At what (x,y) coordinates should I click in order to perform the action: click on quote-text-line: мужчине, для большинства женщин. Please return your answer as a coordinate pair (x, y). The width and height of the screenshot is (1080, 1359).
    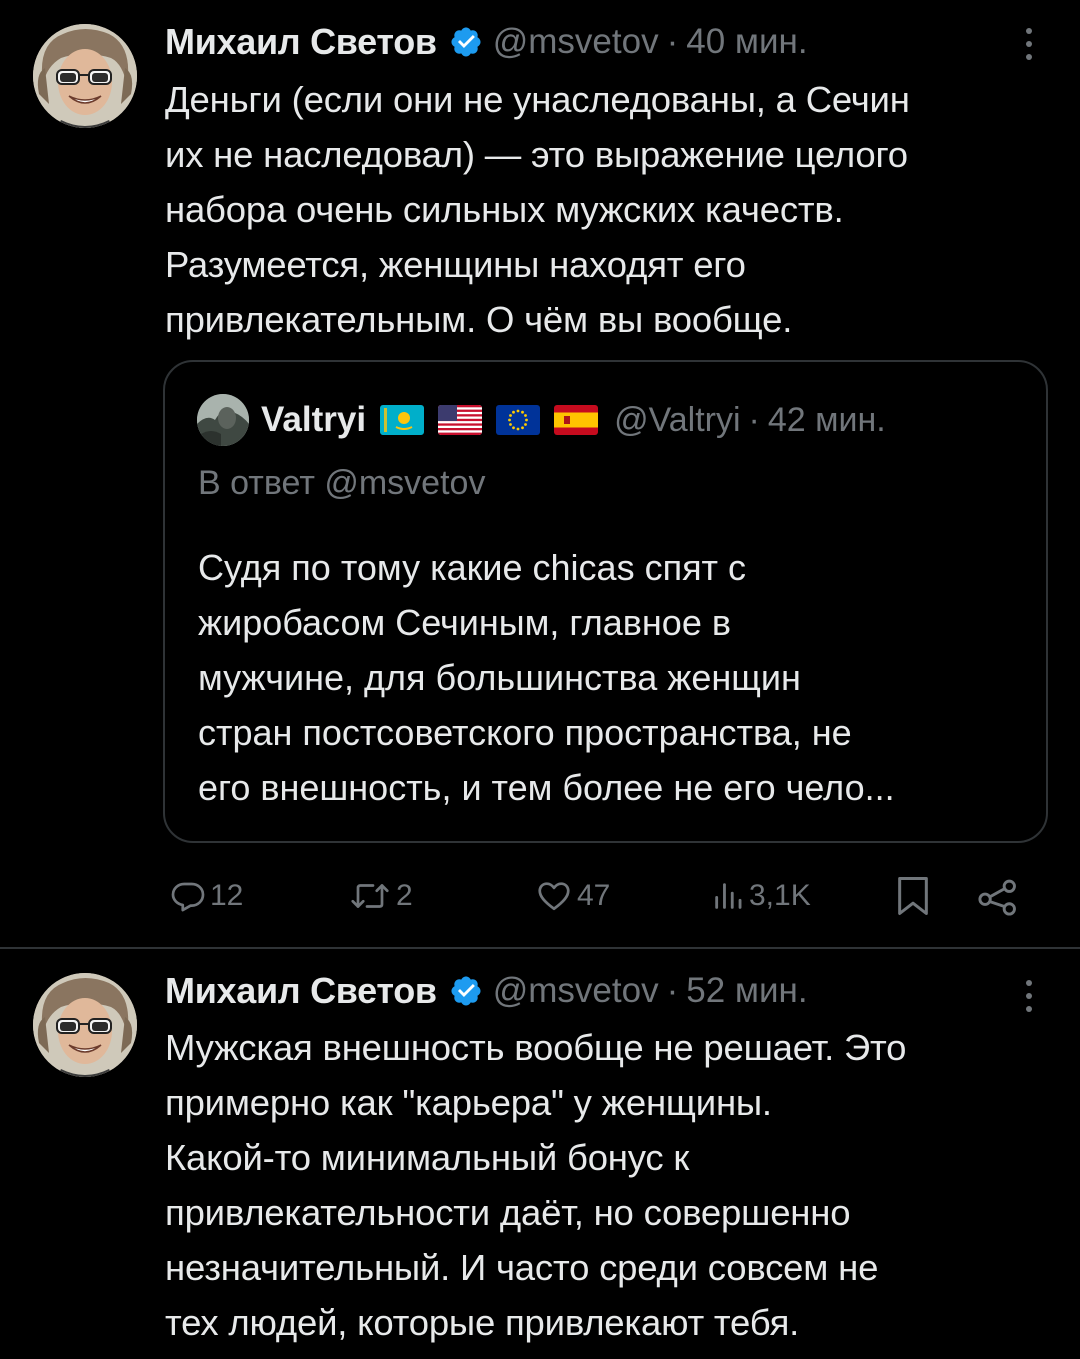
    Looking at the image, I should click on (499, 677).